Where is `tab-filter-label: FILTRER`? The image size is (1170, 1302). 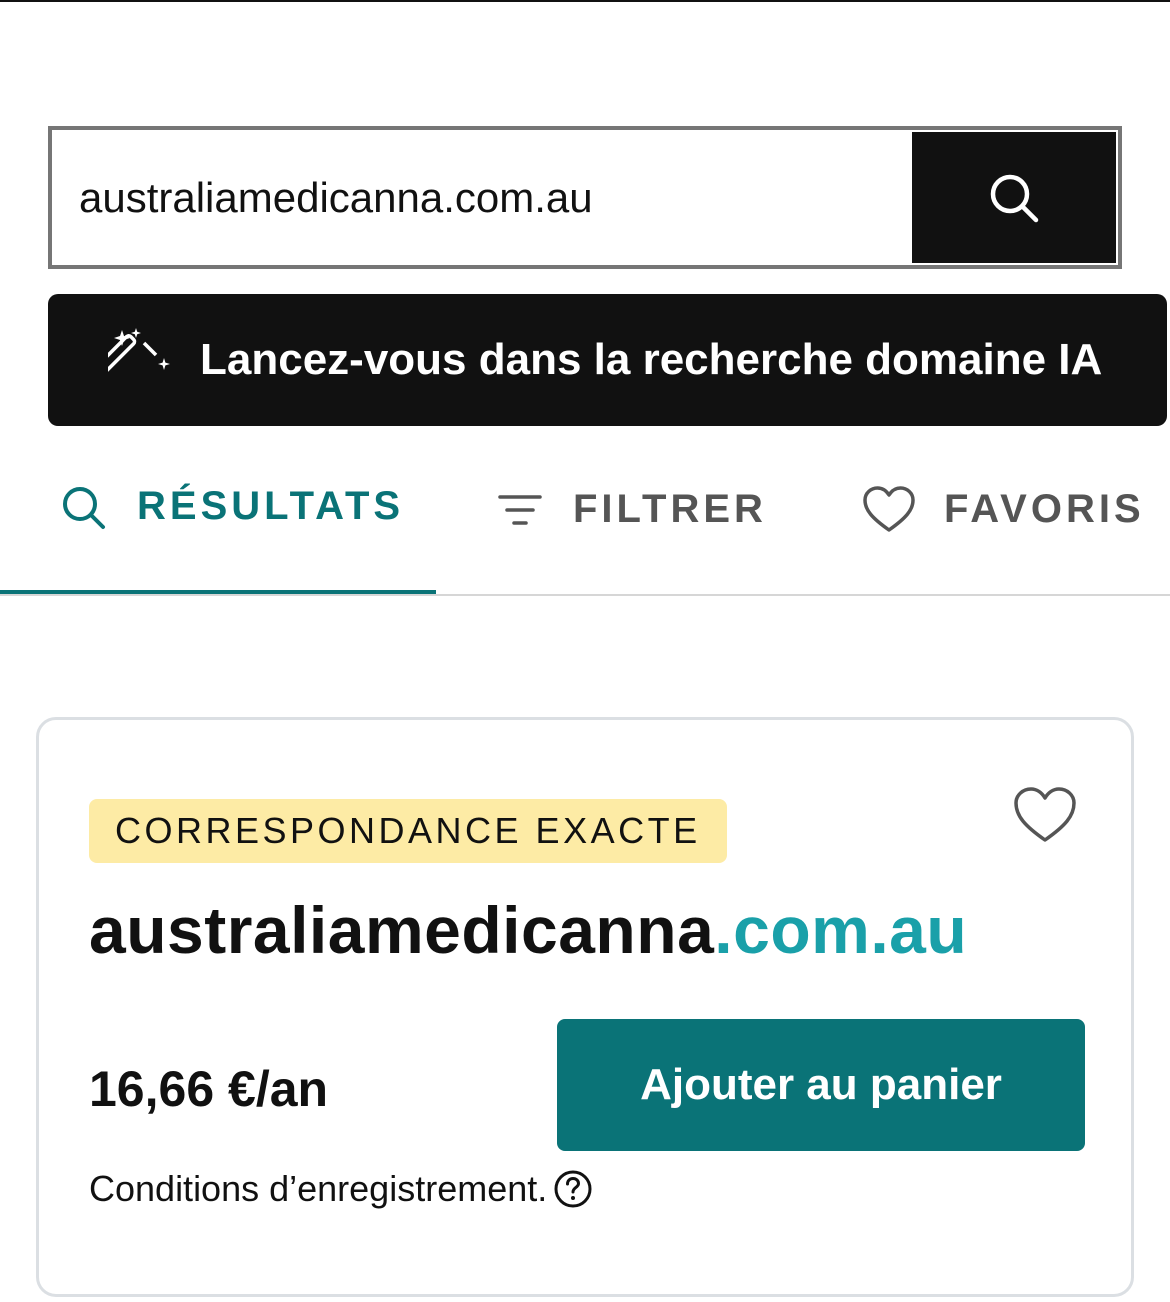 tab-filter-label: FILTRER is located at coordinates (670, 509).